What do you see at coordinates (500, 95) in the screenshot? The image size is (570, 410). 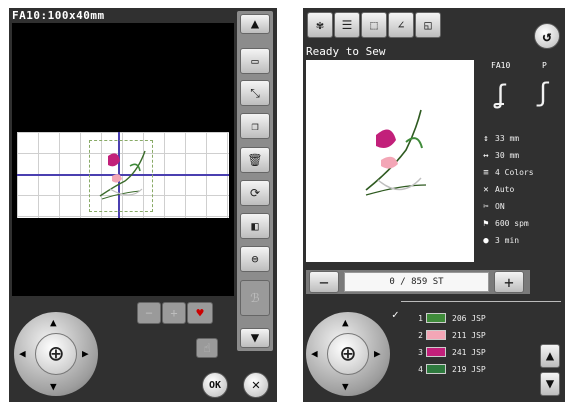 I see `presser-foot-icon: ʆ` at bounding box center [500, 95].